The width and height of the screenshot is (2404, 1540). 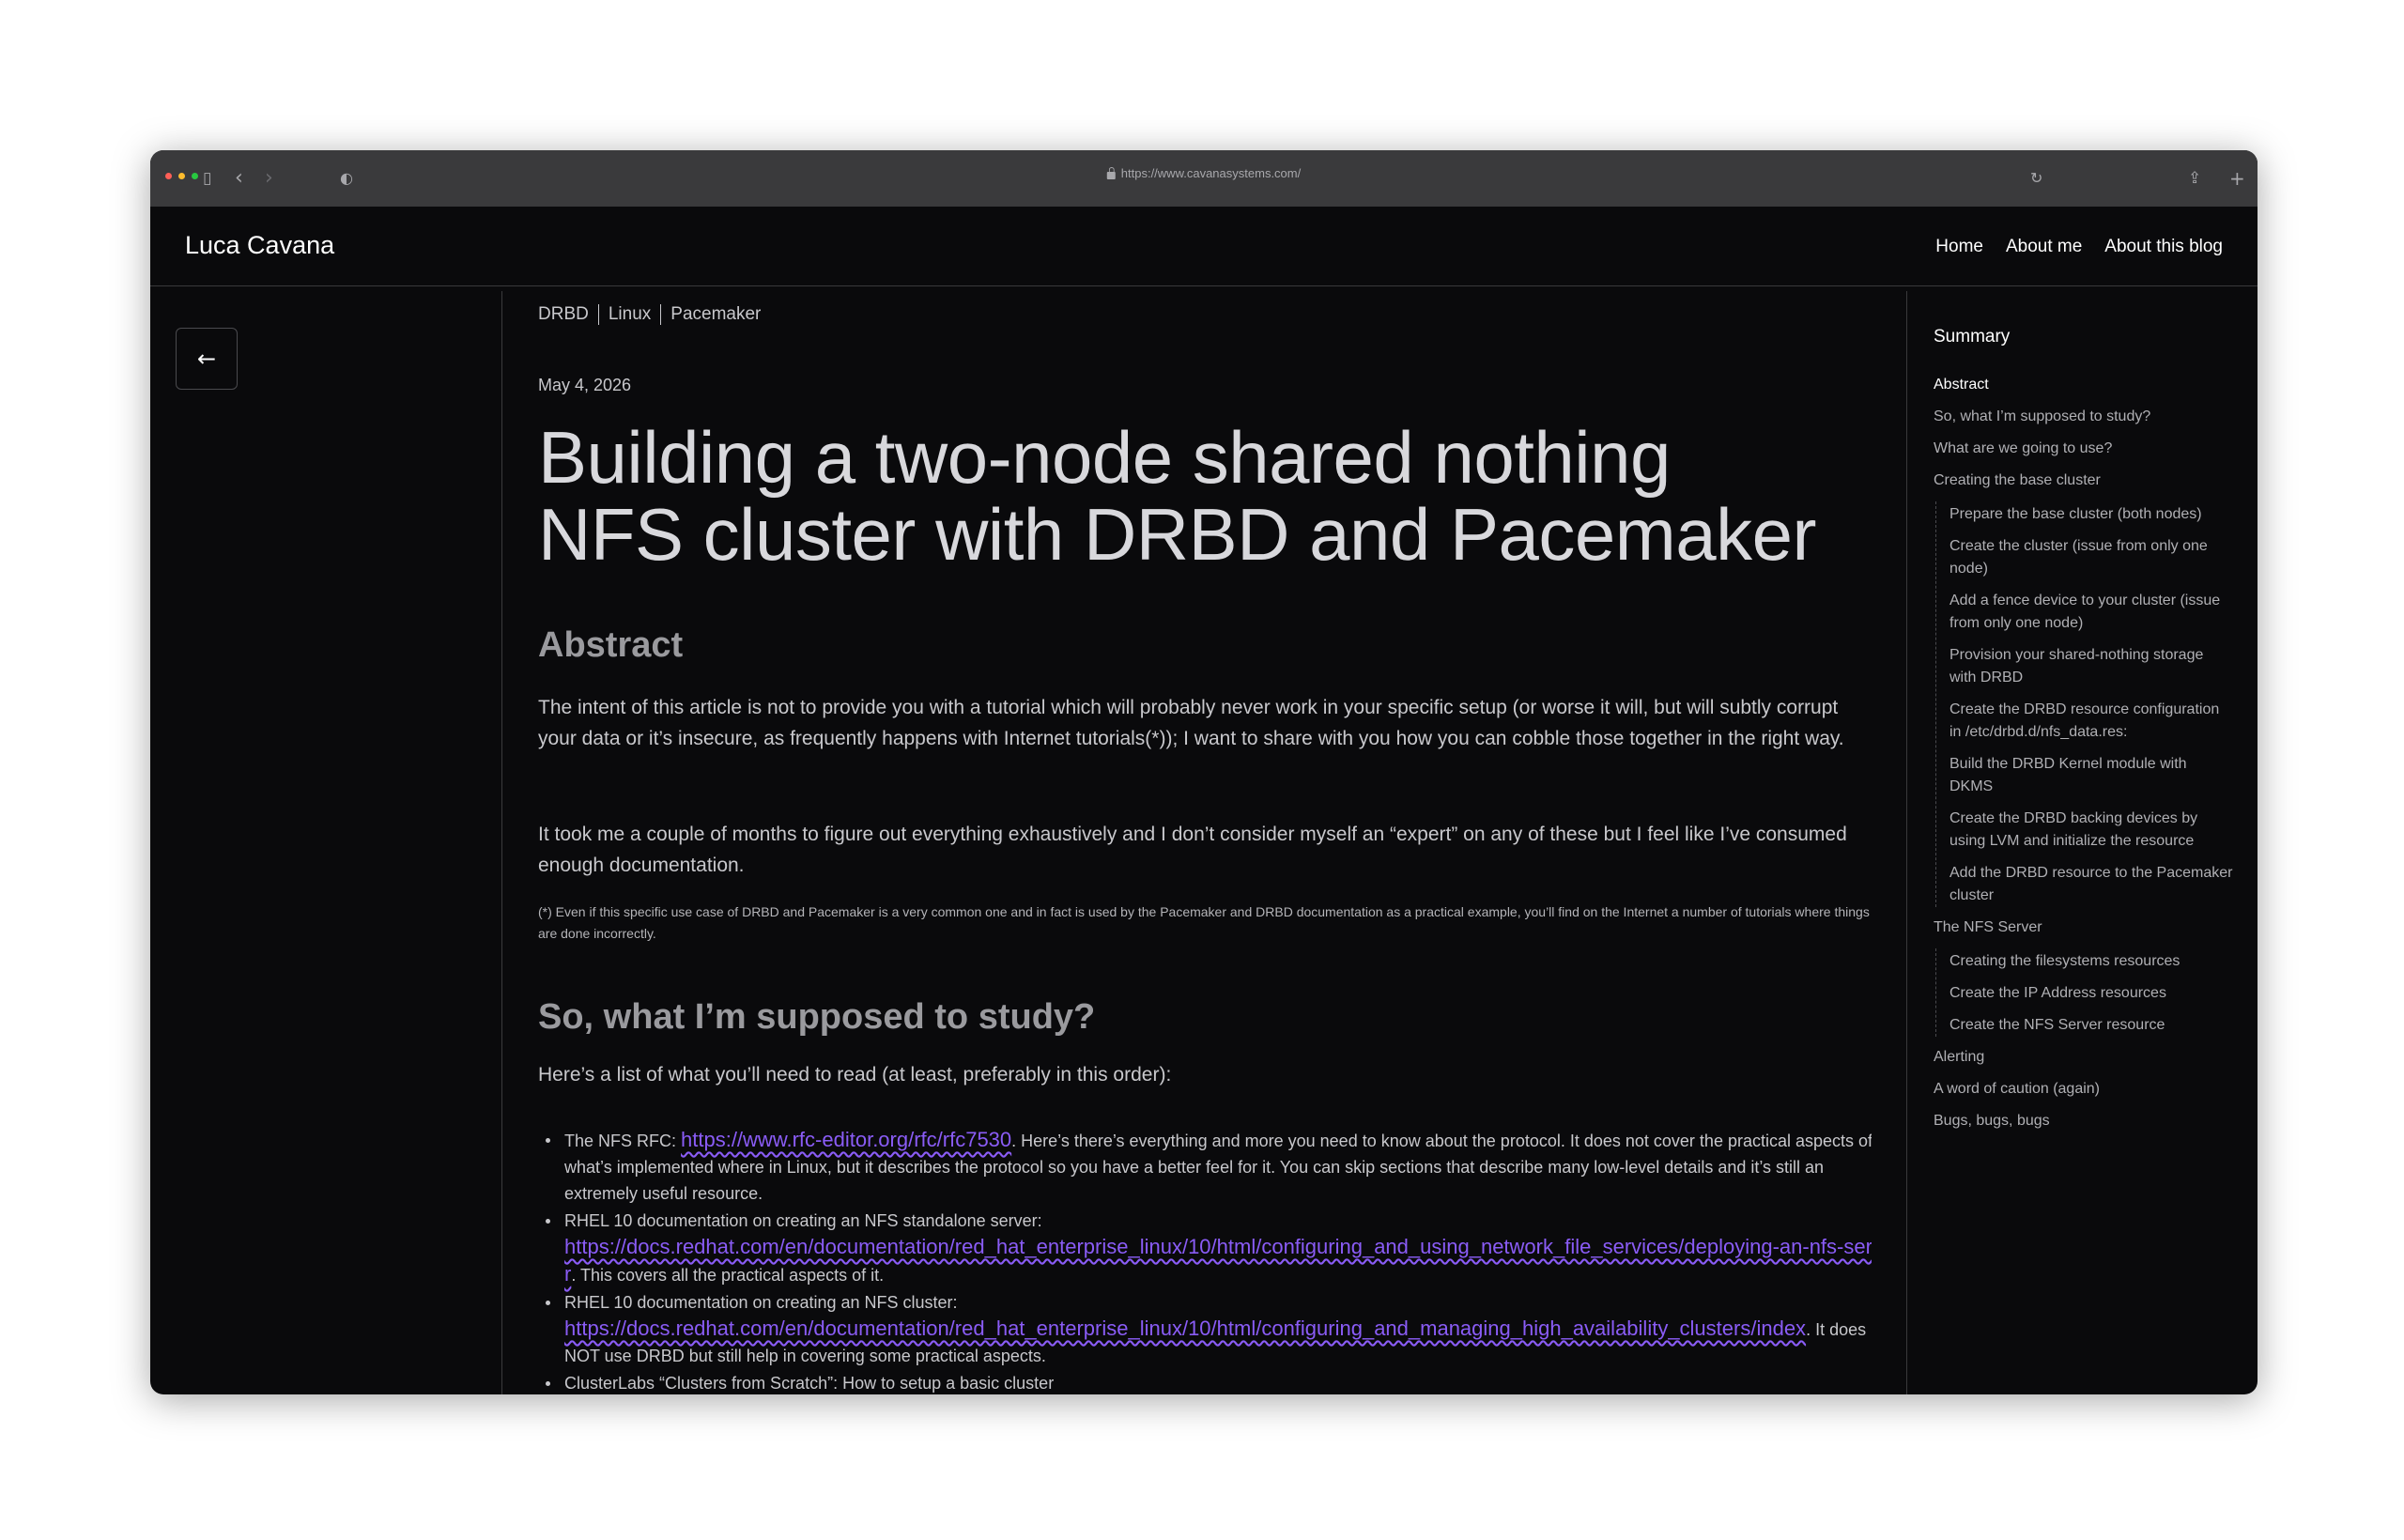 I want to click on rfc-link: https://www.rfc-editor.org/rfc/rfc7530, so click(x=846, y=1139).